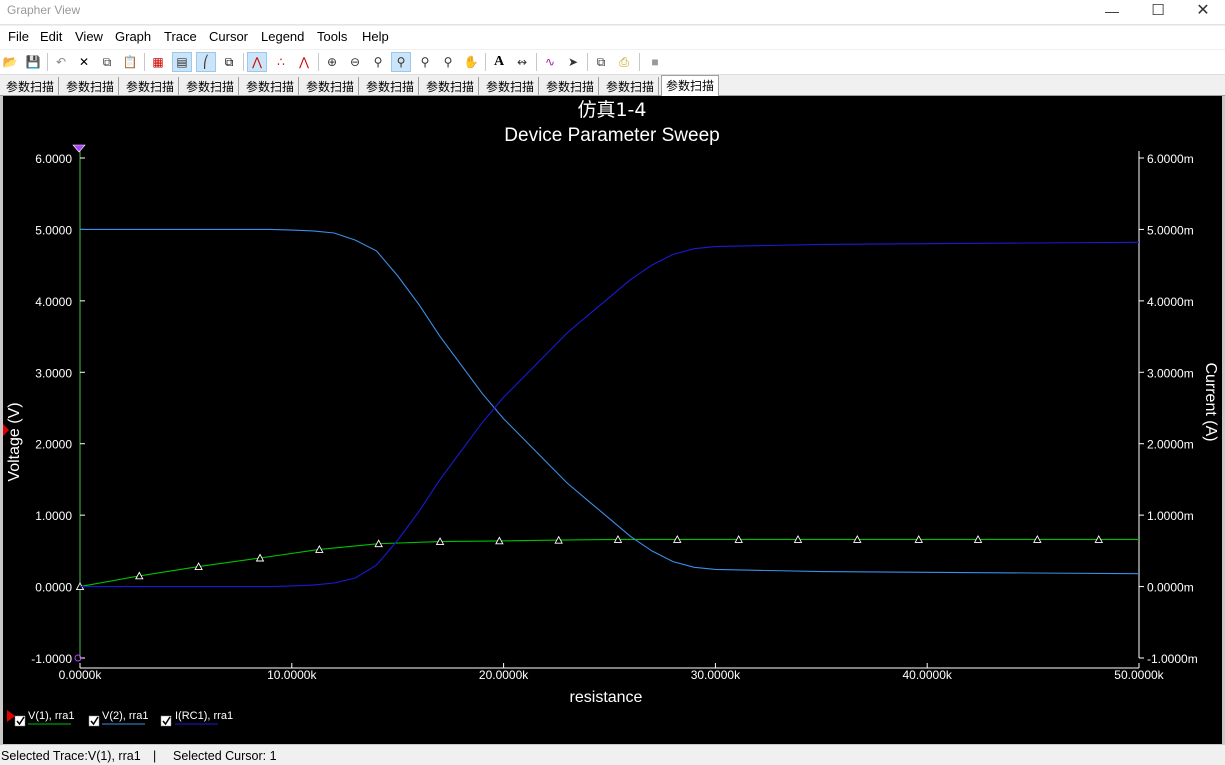  What do you see at coordinates (451, 86) in the screenshot?
I see `tab-sweep-8: 参数扫描` at bounding box center [451, 86].